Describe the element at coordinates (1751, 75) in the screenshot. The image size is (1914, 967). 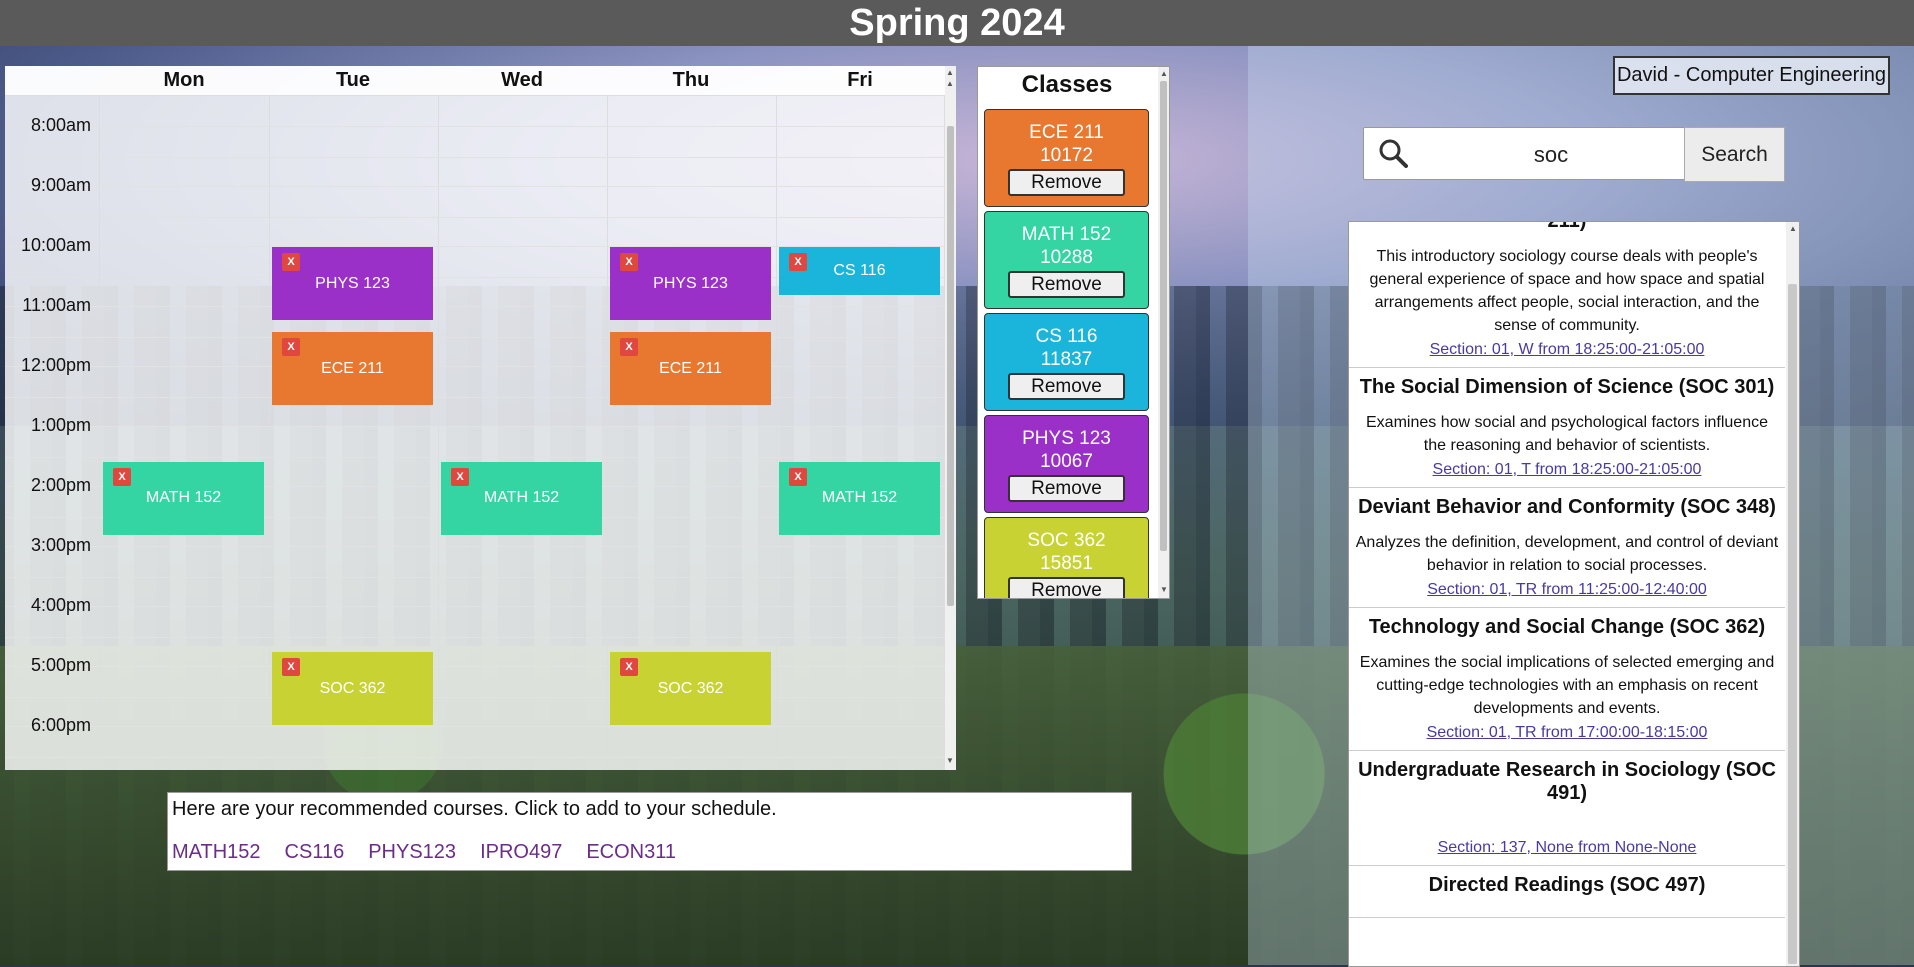
I see `user-badge: David - Computer Engineering` at that location.